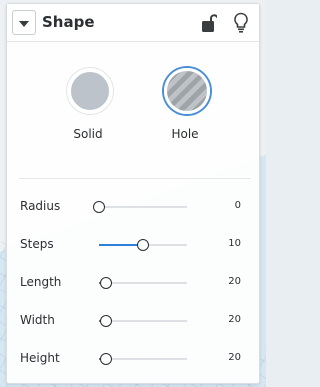  I want to click on width-row: Width 20, so click(133, 321).